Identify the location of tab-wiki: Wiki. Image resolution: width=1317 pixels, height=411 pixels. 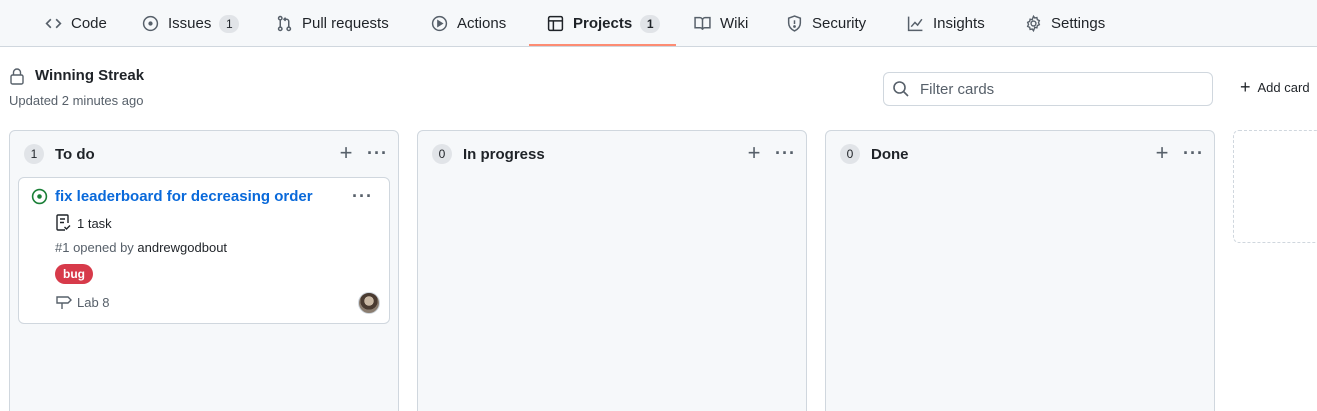
(720, 23).